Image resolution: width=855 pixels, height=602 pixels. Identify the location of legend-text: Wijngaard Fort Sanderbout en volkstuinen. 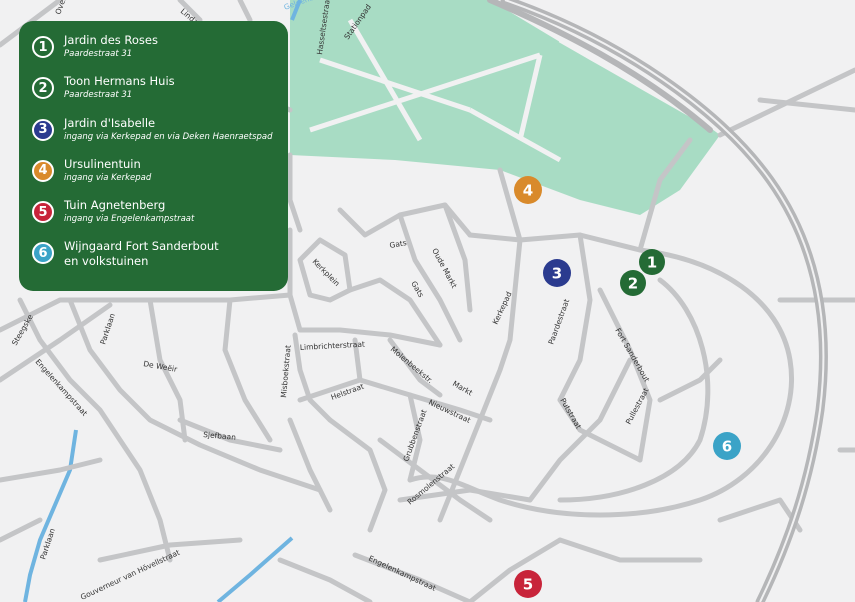
(141, 254).